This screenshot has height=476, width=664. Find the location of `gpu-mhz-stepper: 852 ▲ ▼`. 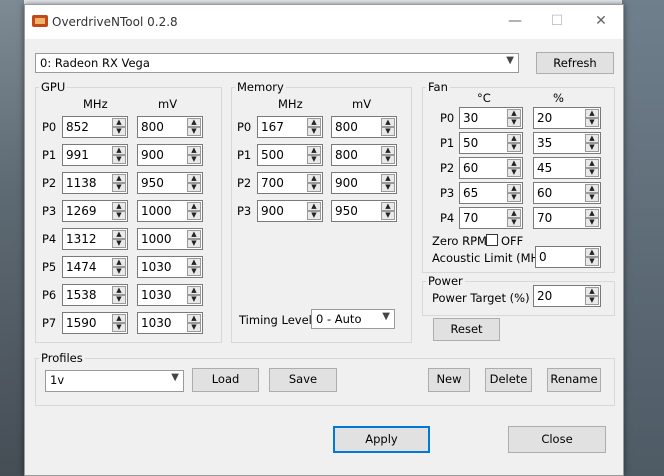

gpu-mhz-stepper: 852 ▲ ▼ is located at coordinates (95, 127).